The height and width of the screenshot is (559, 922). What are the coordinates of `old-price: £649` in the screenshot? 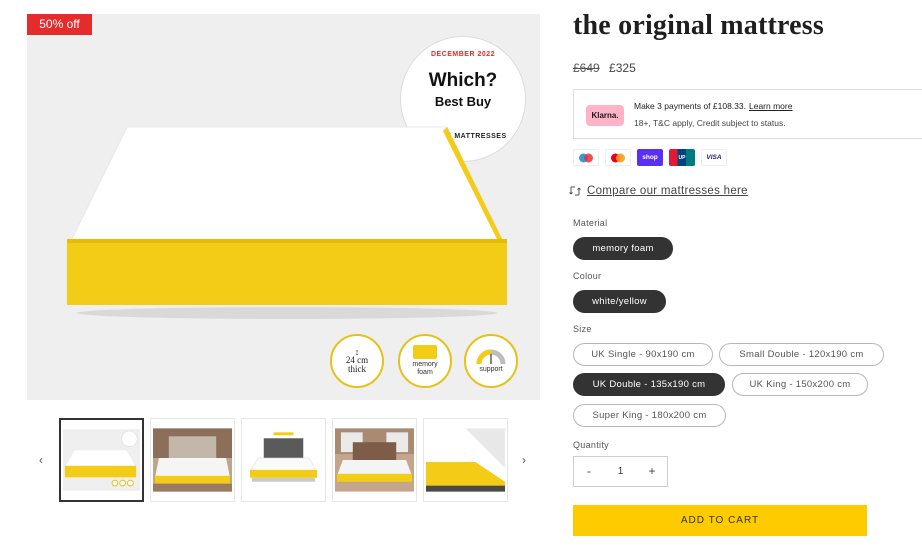 It's located at (586, 68).